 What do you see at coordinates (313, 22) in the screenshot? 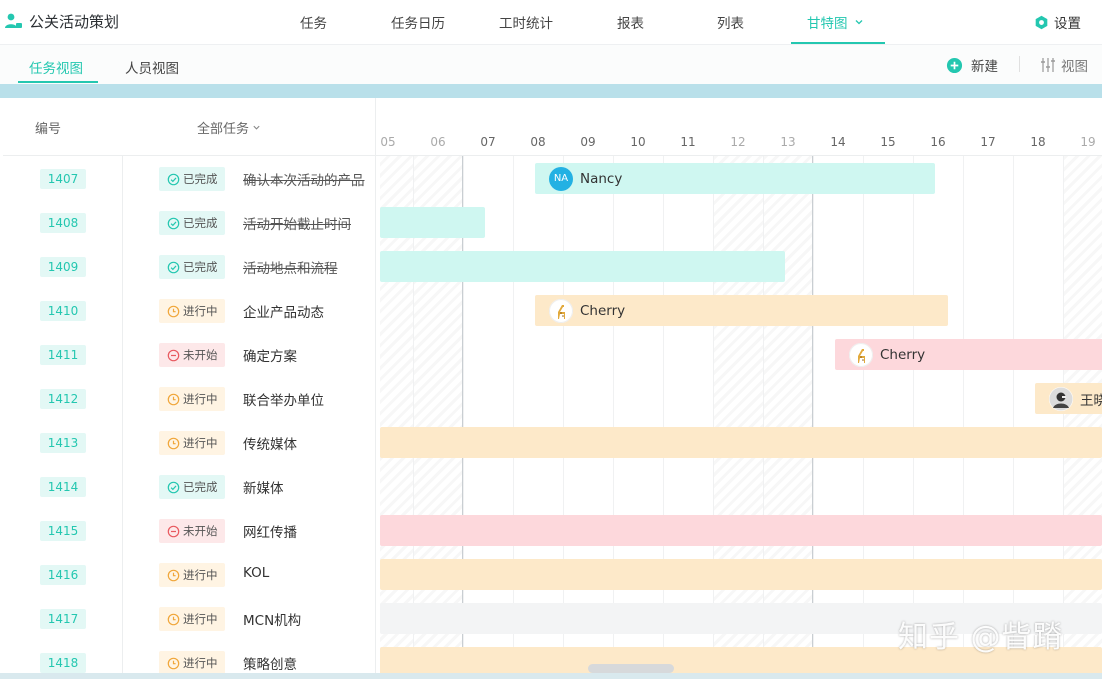
I see `nav-tab-tasks: 任务` at bounding box center [313, 22].